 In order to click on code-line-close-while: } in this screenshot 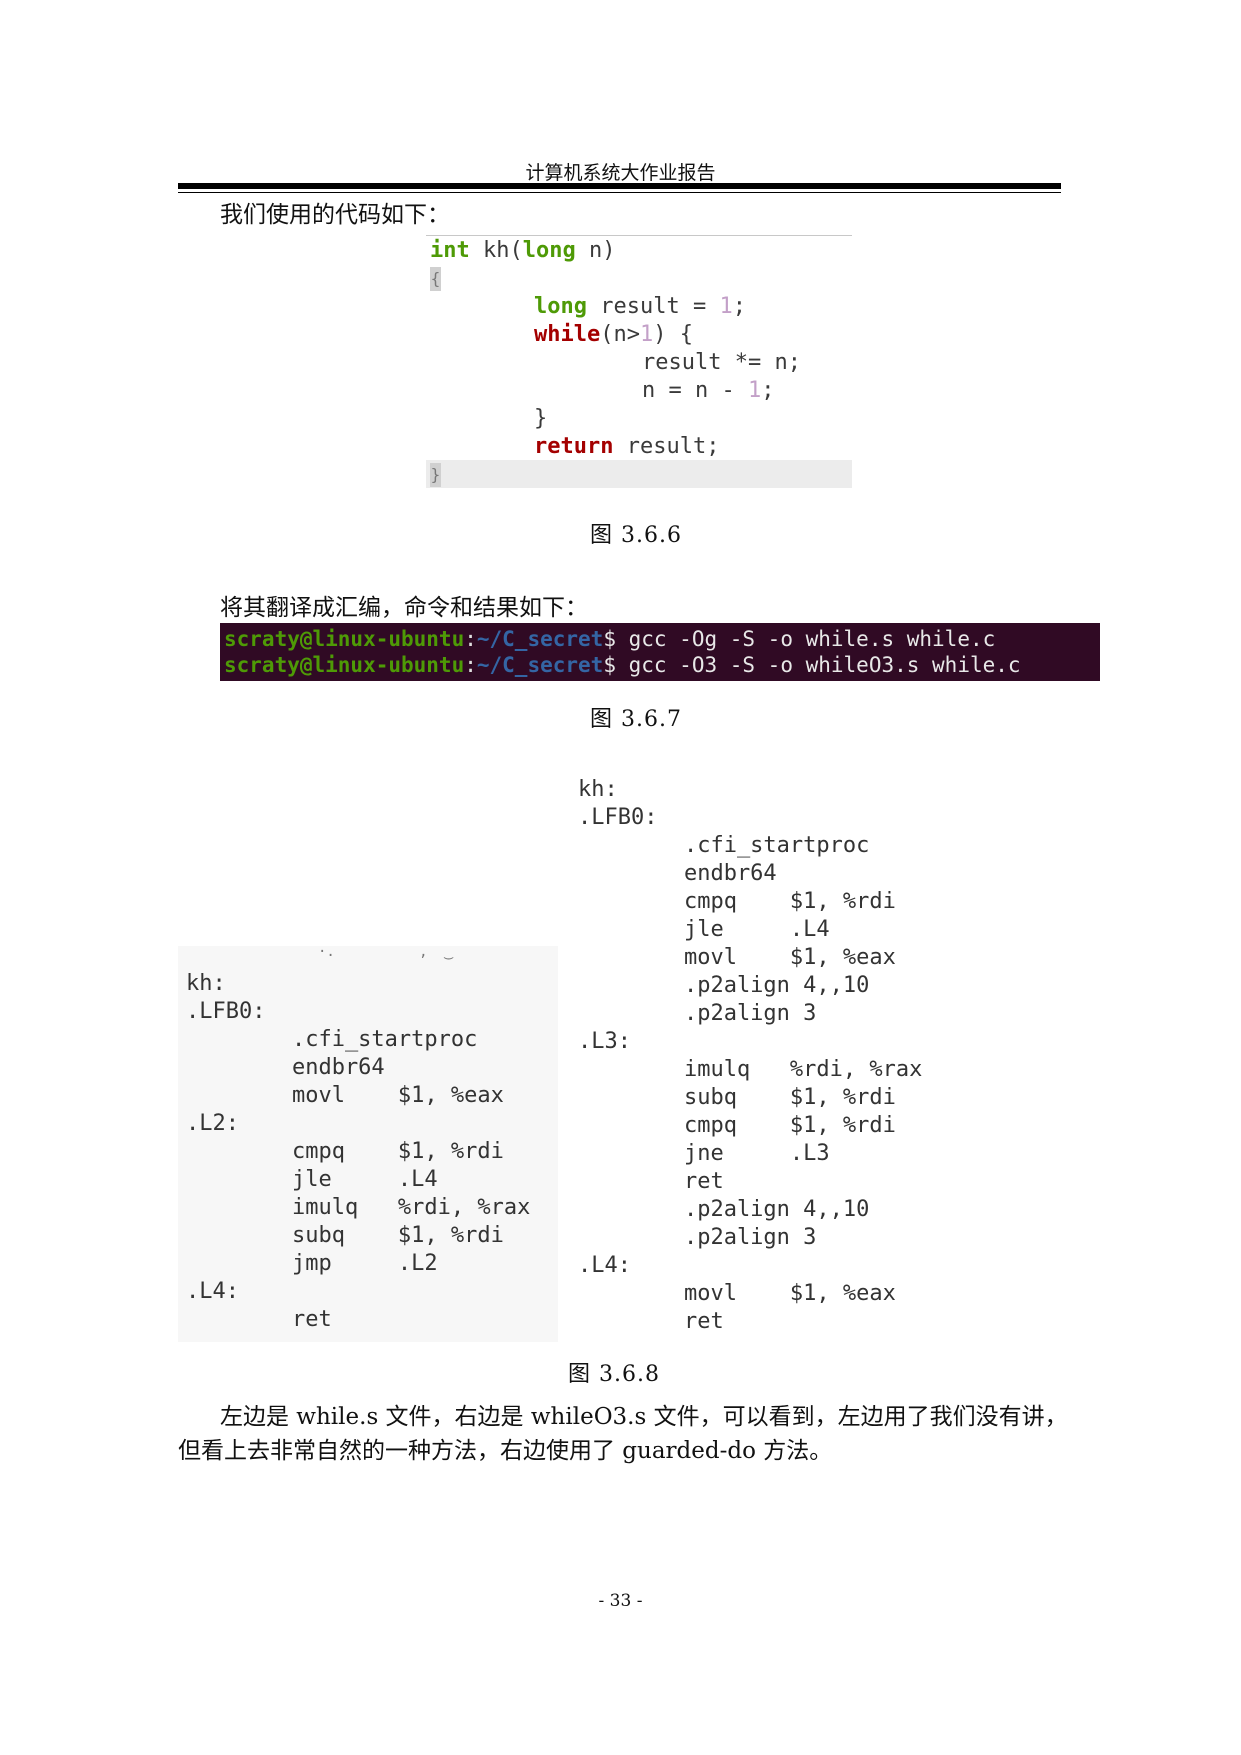, I will do `click(541, 418)`.